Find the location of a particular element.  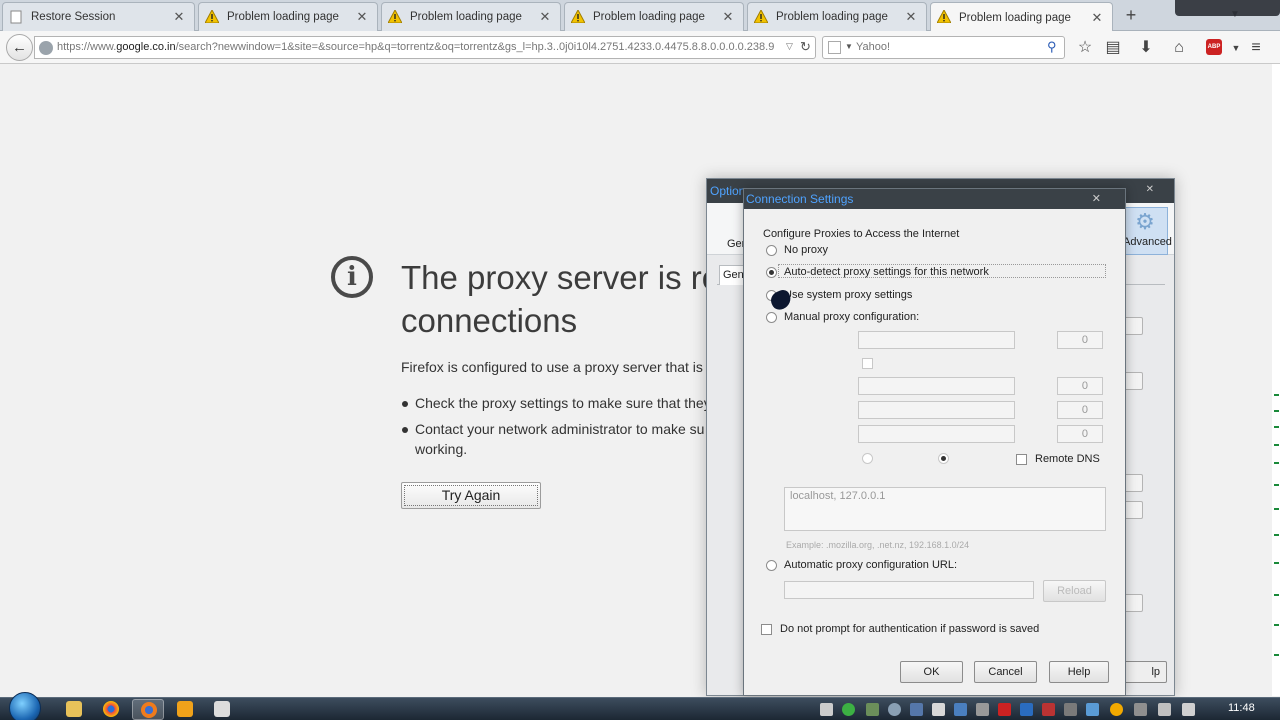

radio-manual-proxy: Manual proxy configuration: is located at coordinates (842, 317).